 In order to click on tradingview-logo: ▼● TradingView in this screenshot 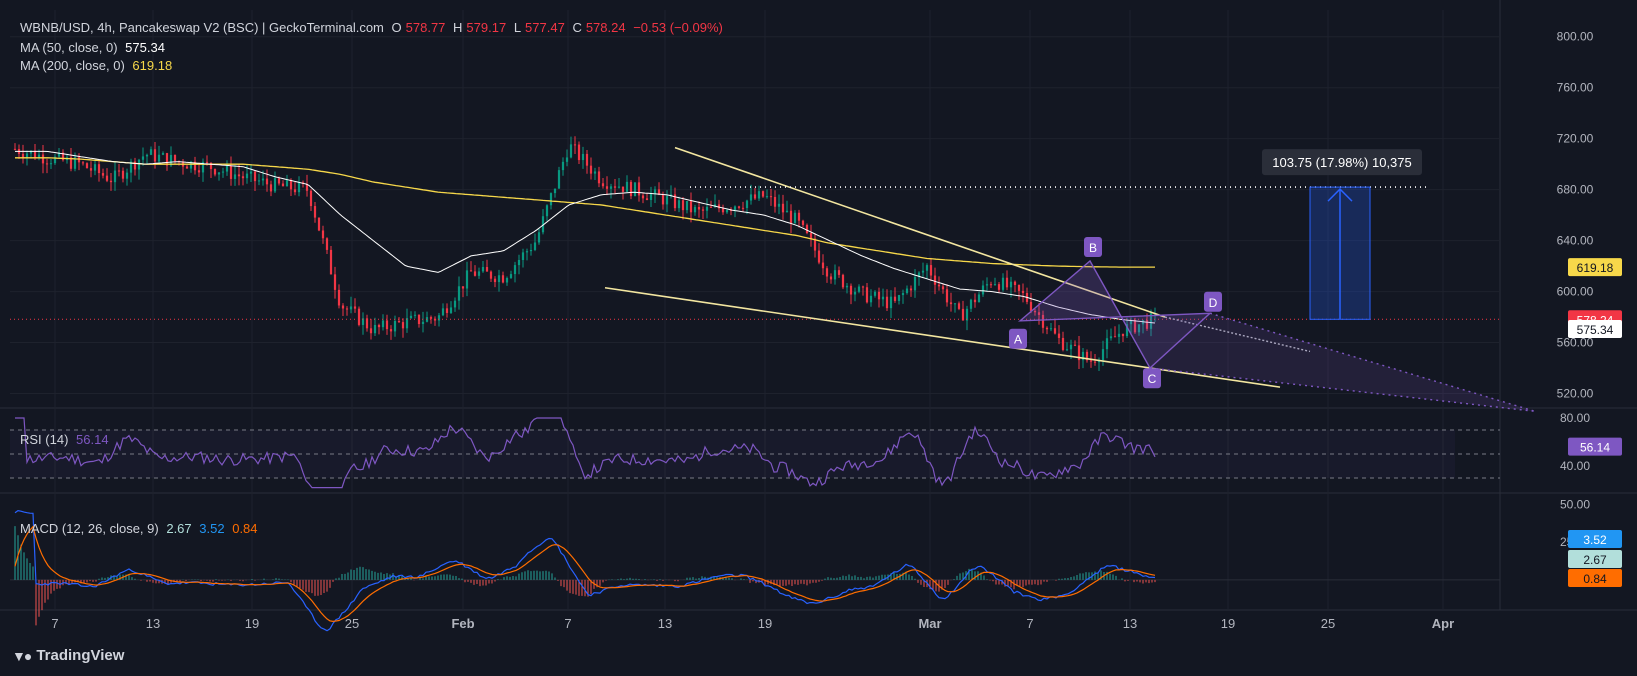, I will do `click(68, 655)`.